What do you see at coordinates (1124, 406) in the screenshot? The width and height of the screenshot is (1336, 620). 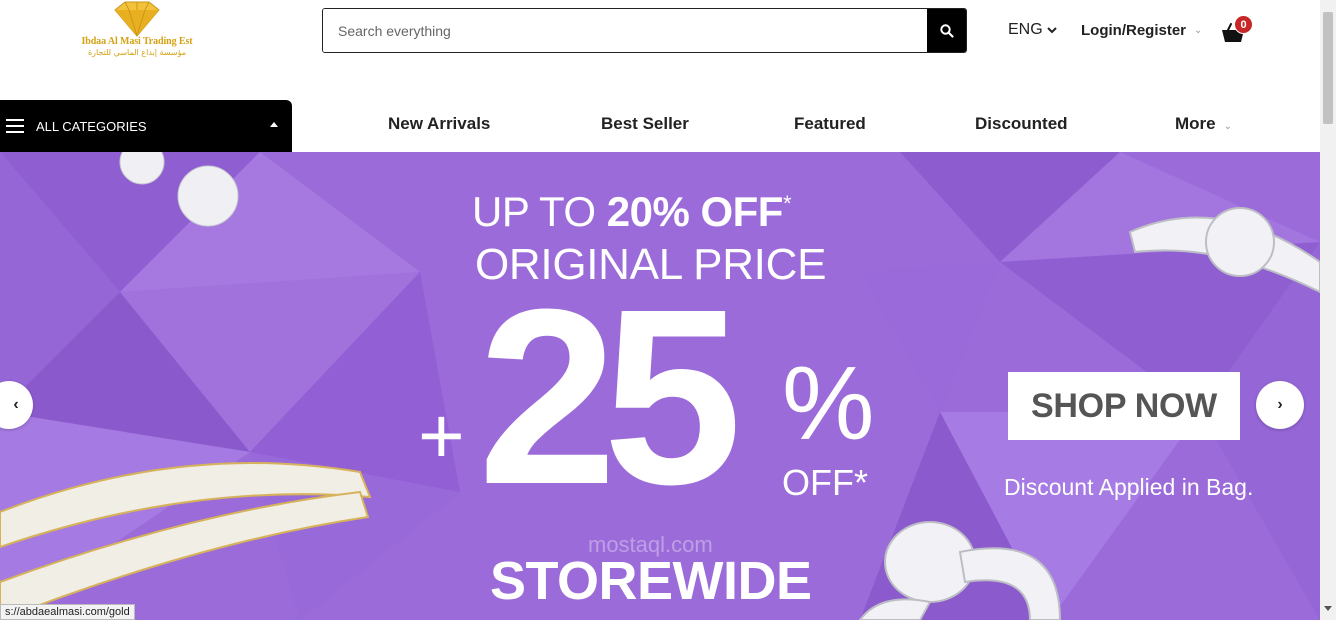 I see `shop-now-button: SHOP NOW` at bounding box center [1124, 406].